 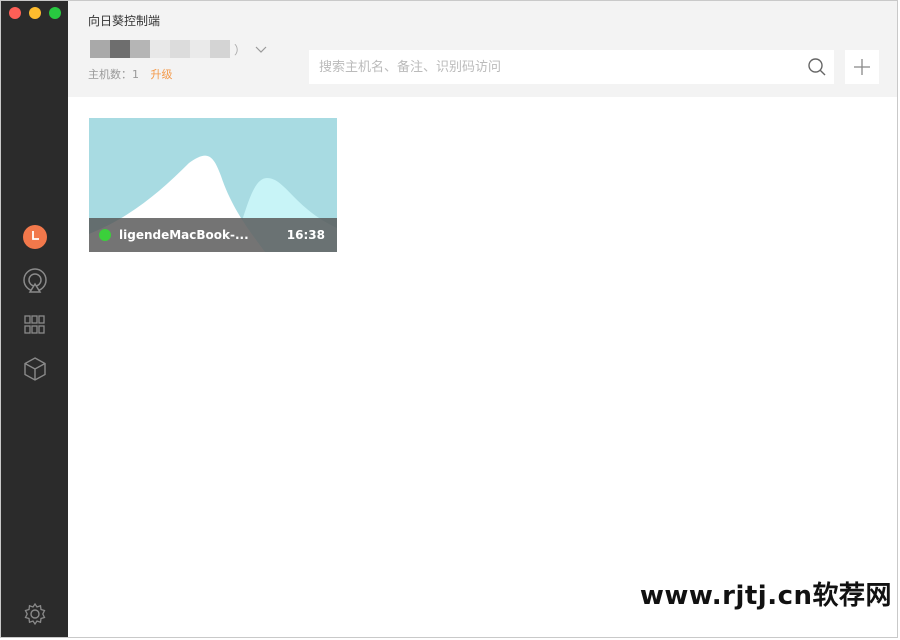 I want to click on minimize-window-button, so click(x=35, y=13).